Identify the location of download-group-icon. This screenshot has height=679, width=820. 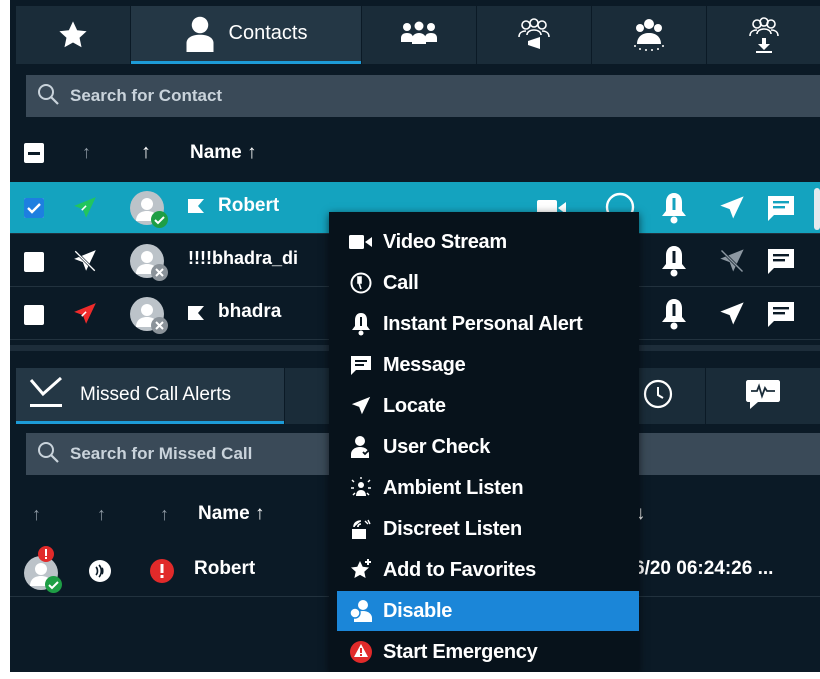
(764, 35).